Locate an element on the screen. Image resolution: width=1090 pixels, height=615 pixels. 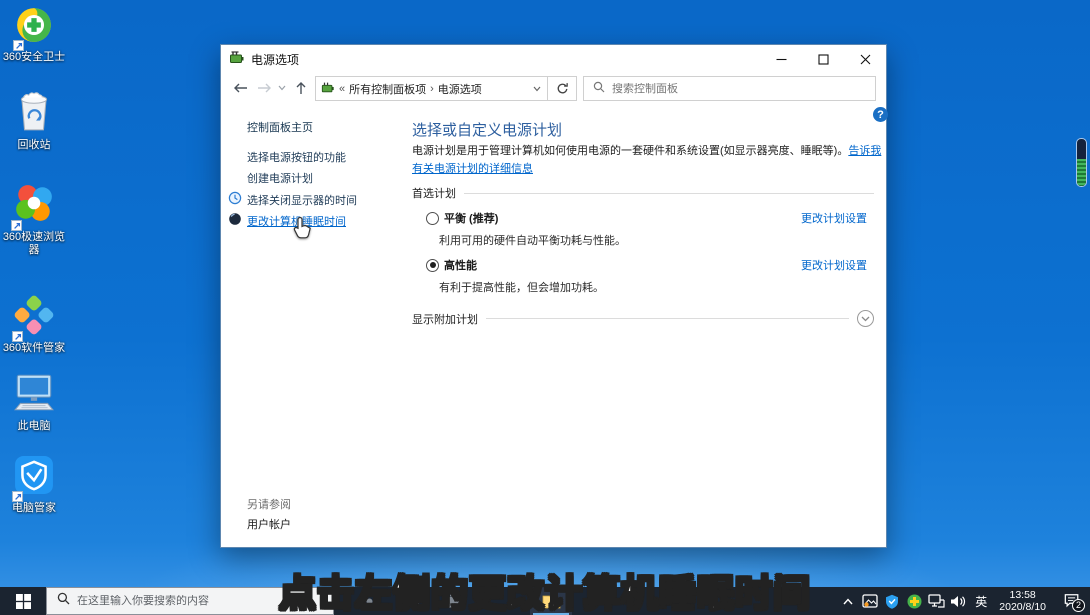
plan-desc-high-performance: 有利于提高性能，但会增加功耗。 is located at coordinates (521, 288).